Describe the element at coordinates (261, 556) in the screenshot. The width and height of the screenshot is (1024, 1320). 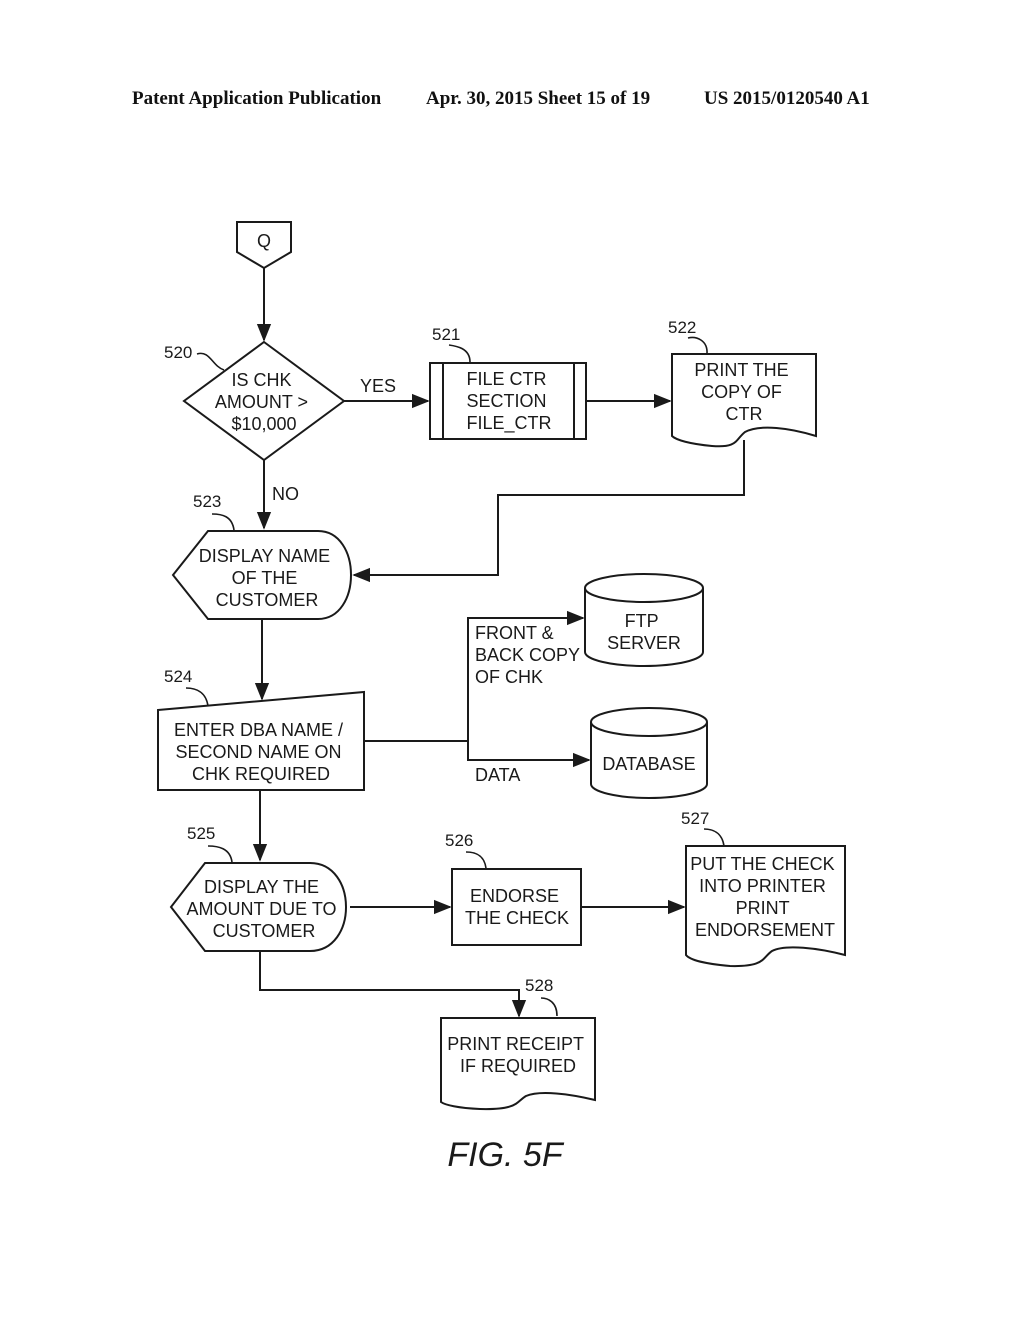
I see `display-523: DISPLAY NAME OF THE CUSTOMER 523` at that location.